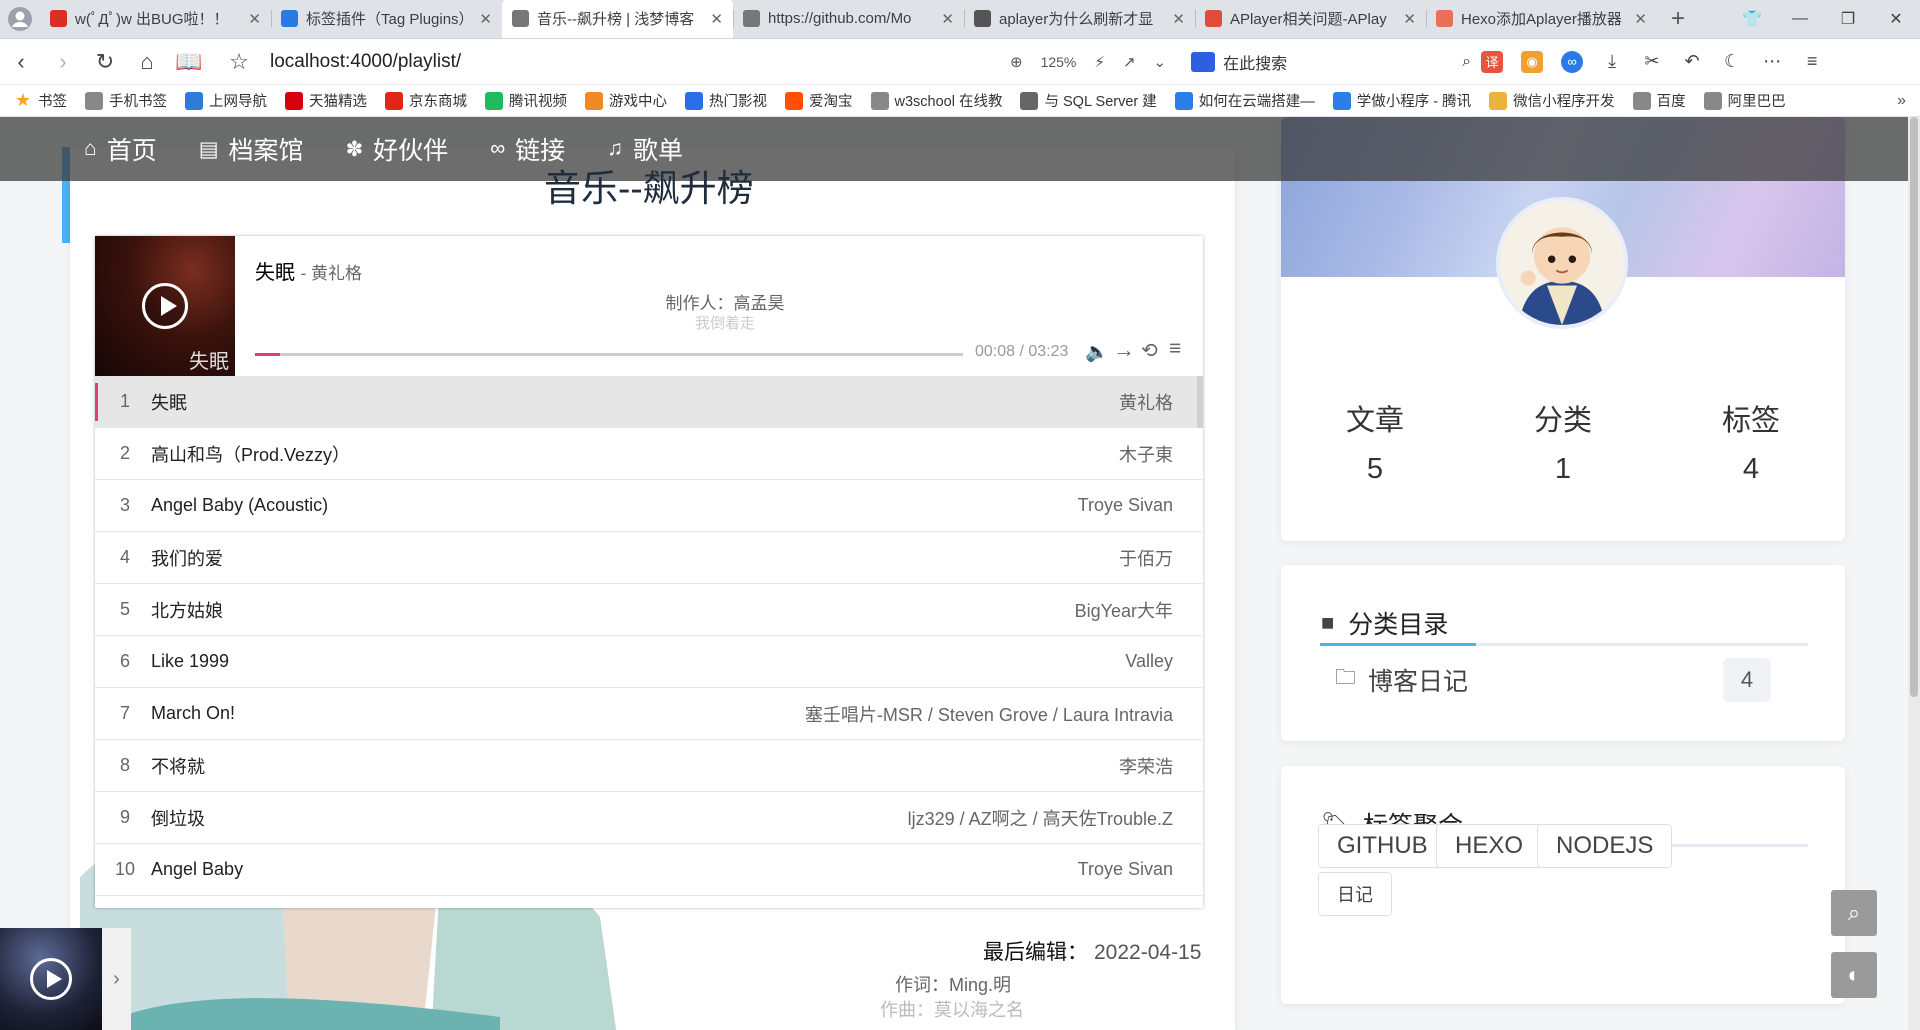 This screenshot has width=1920, height=1030. Describe the element at coordinates (1612, 62) in the screenshot. I see `download-icon: ⤓` at that location.